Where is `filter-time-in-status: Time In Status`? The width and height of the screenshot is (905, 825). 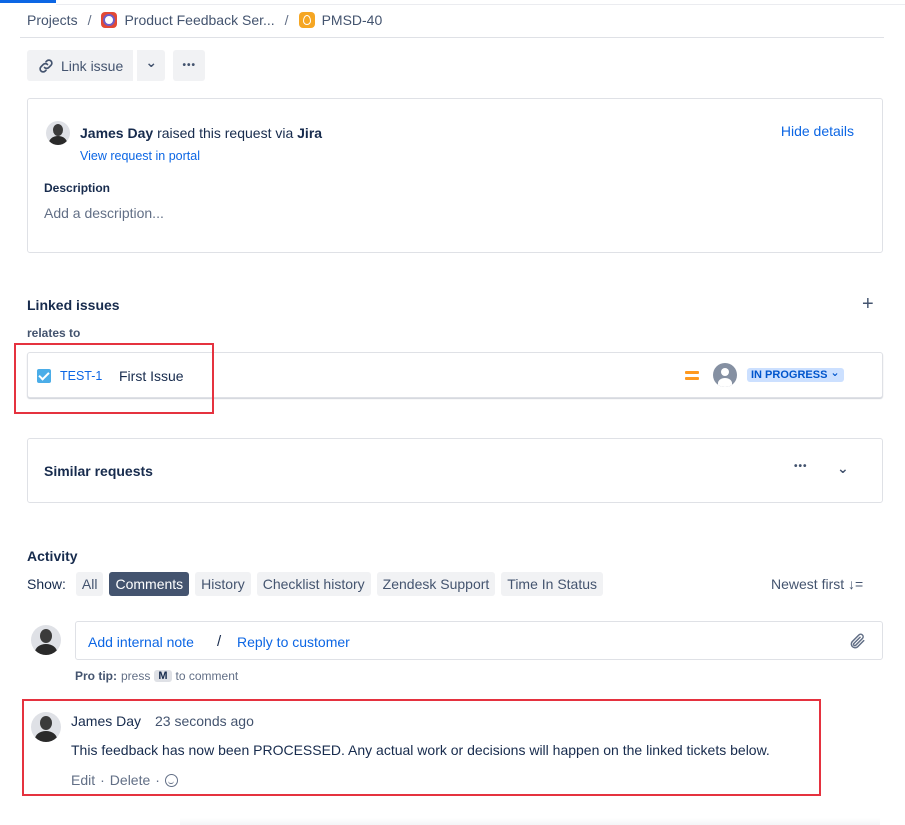
filter-time-in-status: Time In Status is located at coordinates (552, 584).